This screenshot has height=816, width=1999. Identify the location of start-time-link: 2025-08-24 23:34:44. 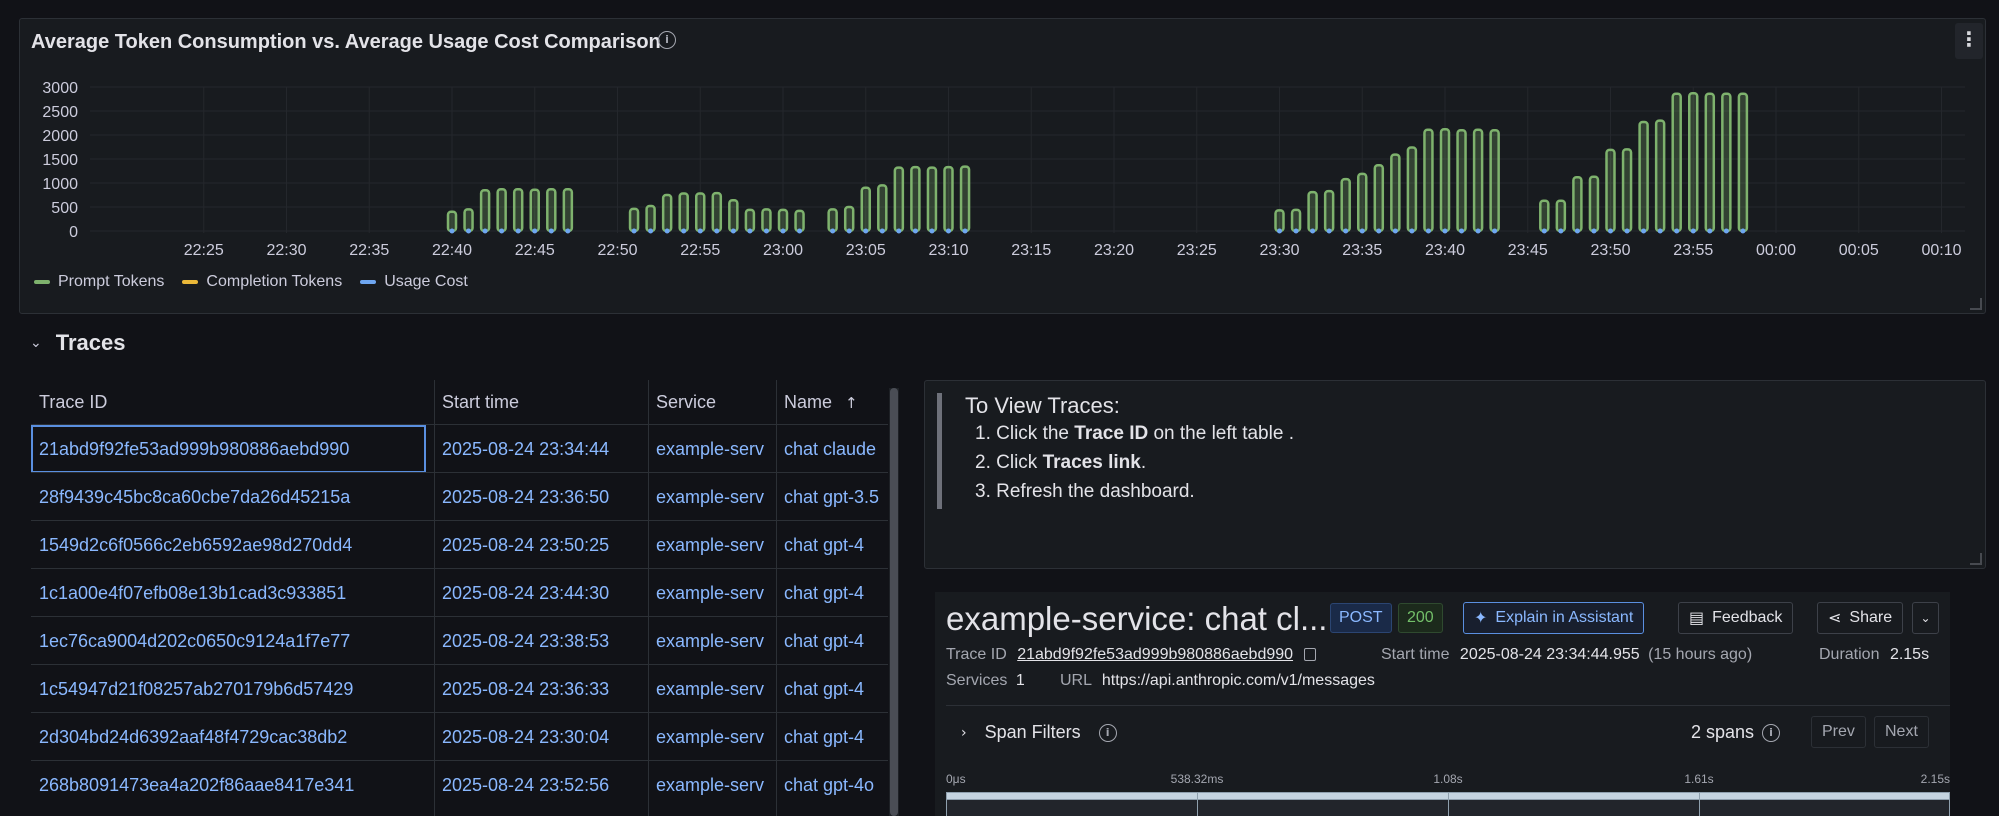
(536, 449).